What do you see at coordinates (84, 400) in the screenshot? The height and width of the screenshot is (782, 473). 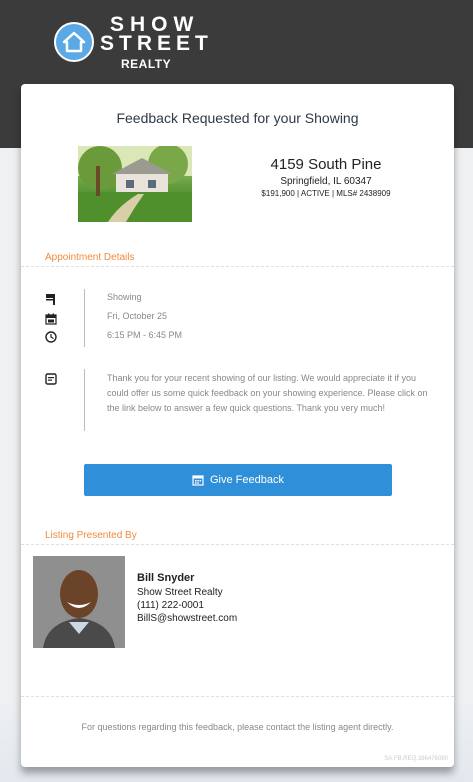 I see `message-divider` at bounding box center [84, 400].